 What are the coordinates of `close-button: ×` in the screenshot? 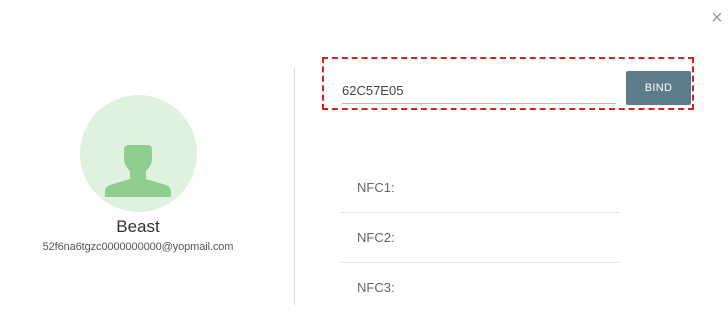 It's located at (719, 18).